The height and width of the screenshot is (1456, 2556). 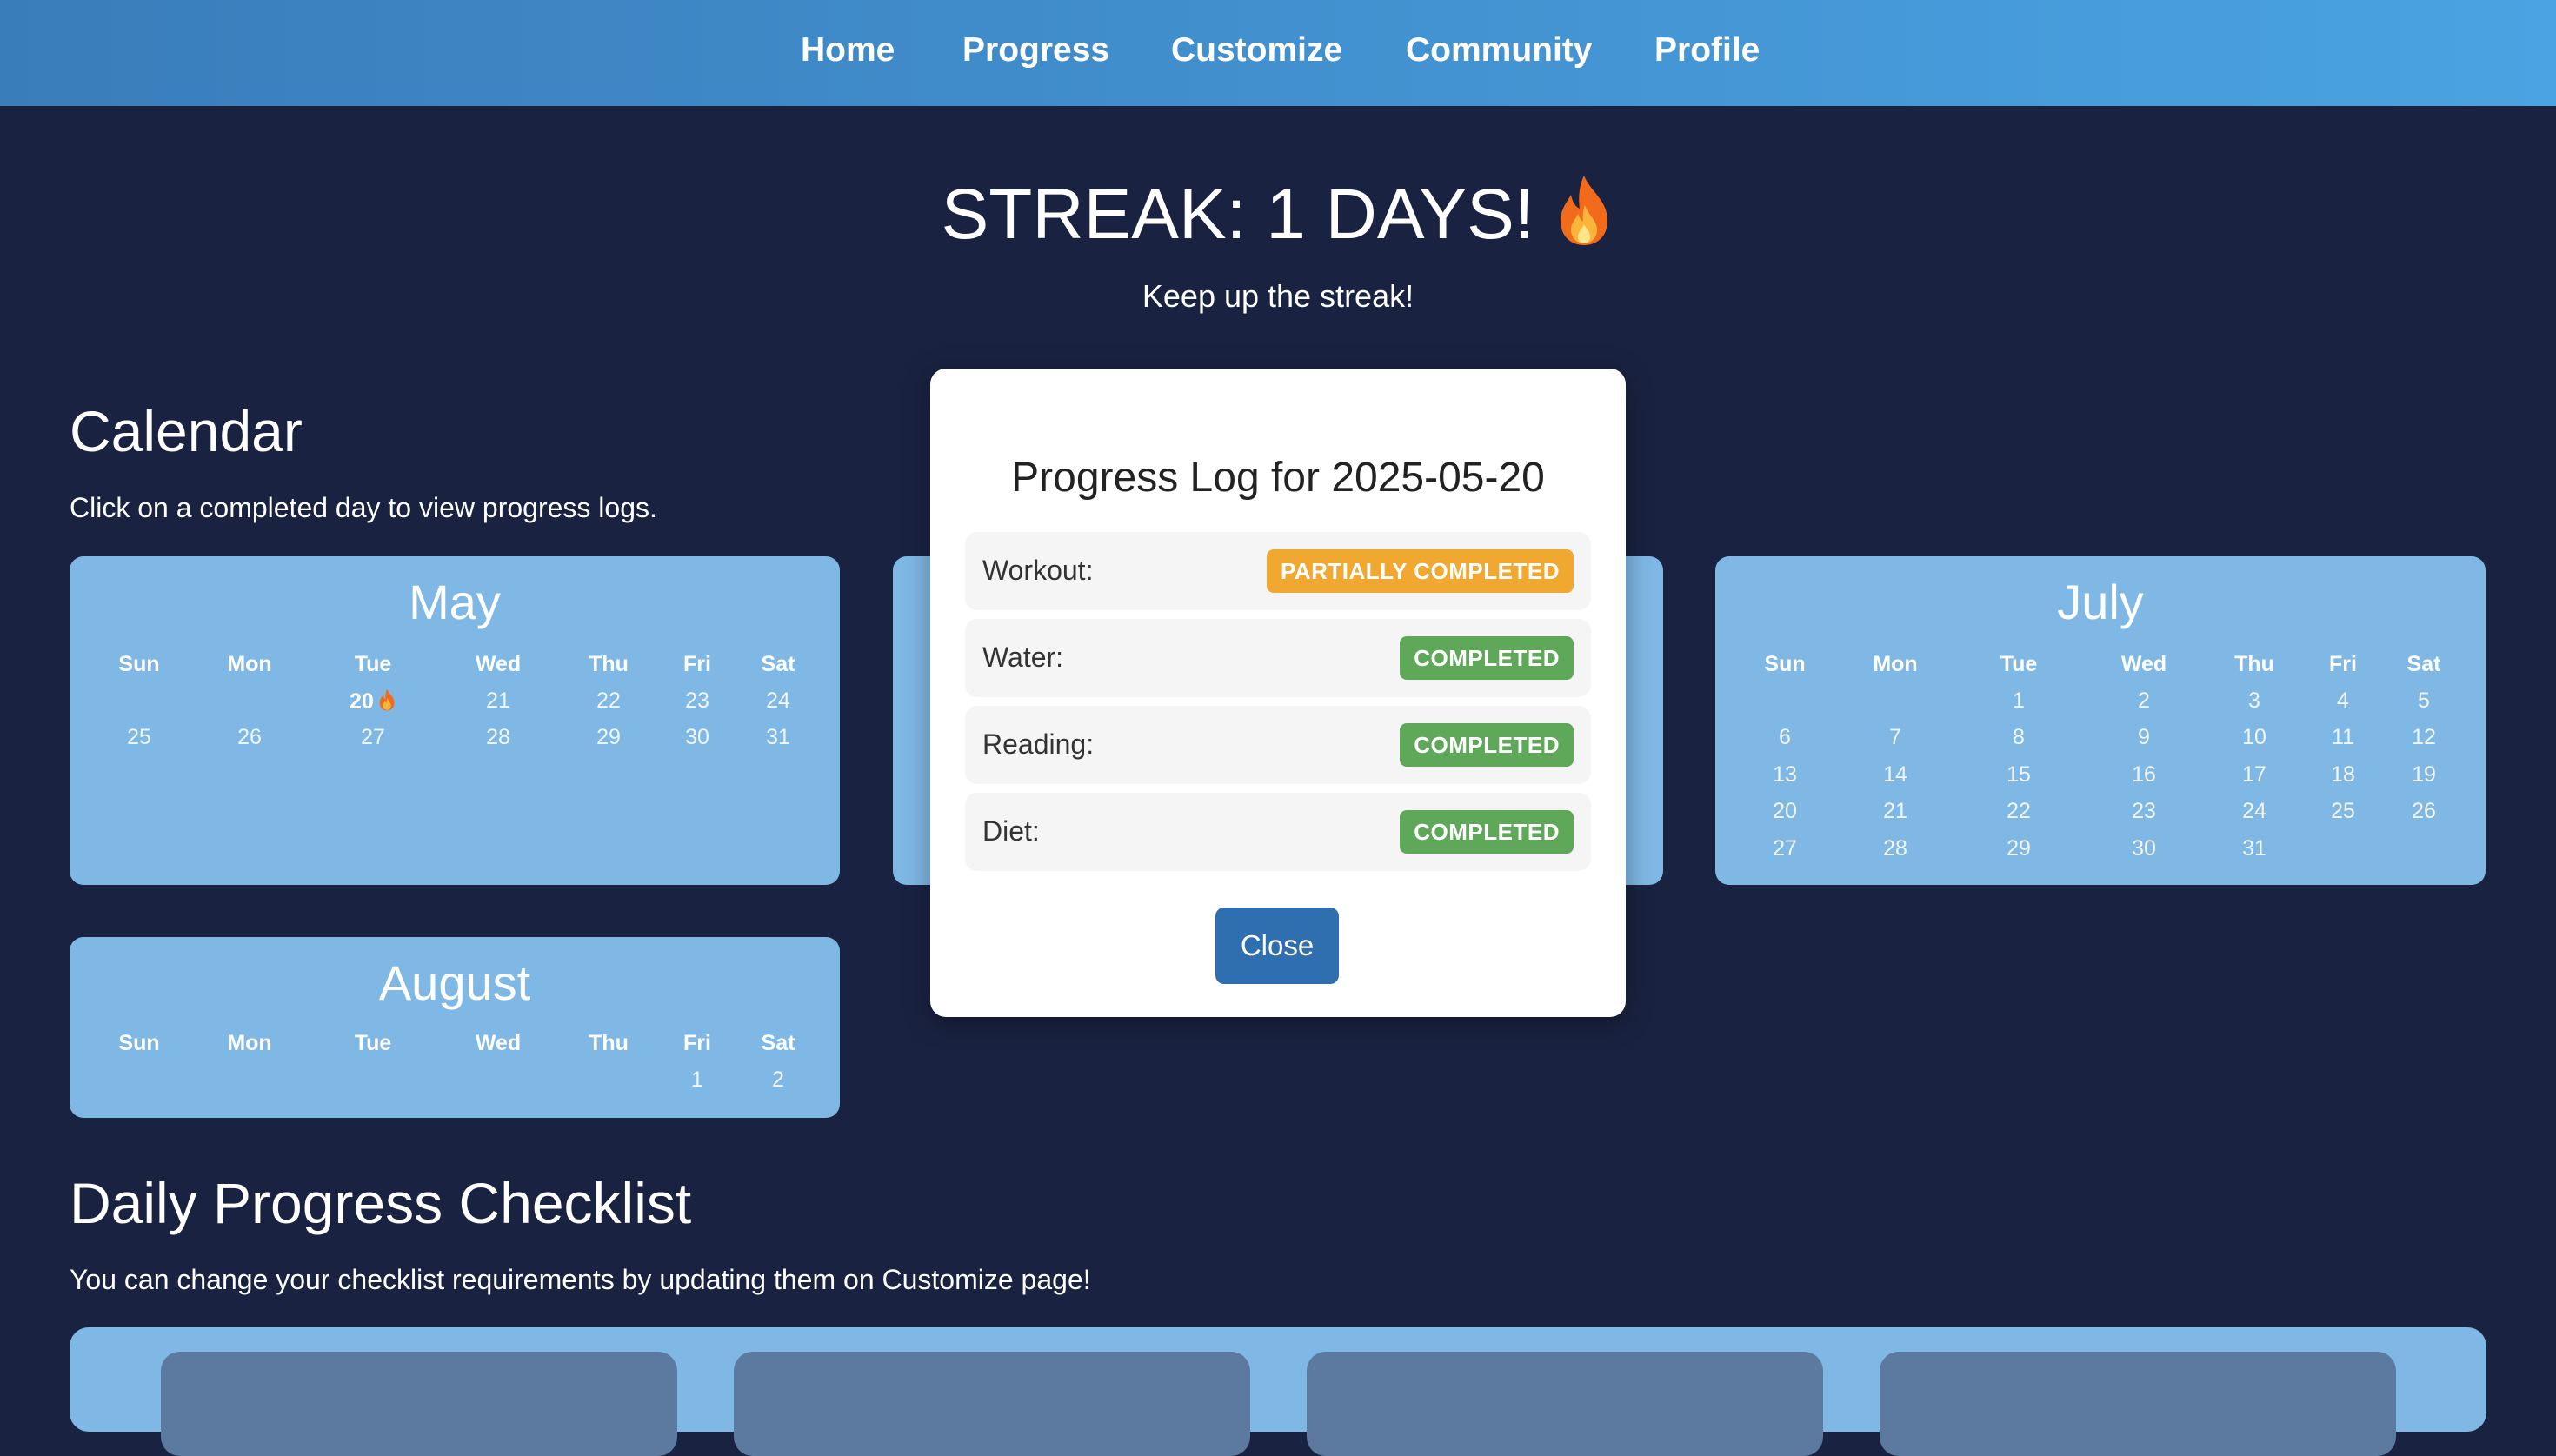 I want to click on calendar-day: 7, so click(x=1895, y=737).